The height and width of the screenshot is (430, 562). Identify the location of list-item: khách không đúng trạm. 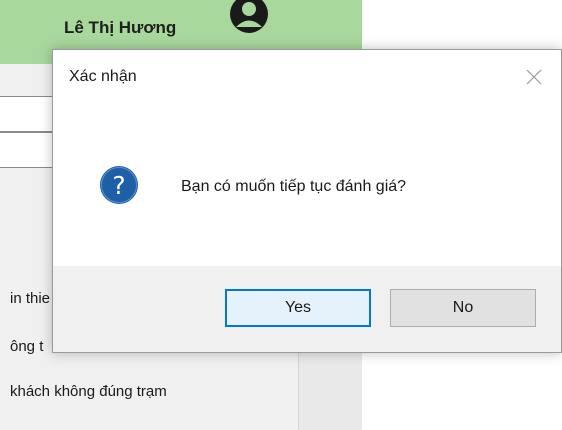
(88, 391).